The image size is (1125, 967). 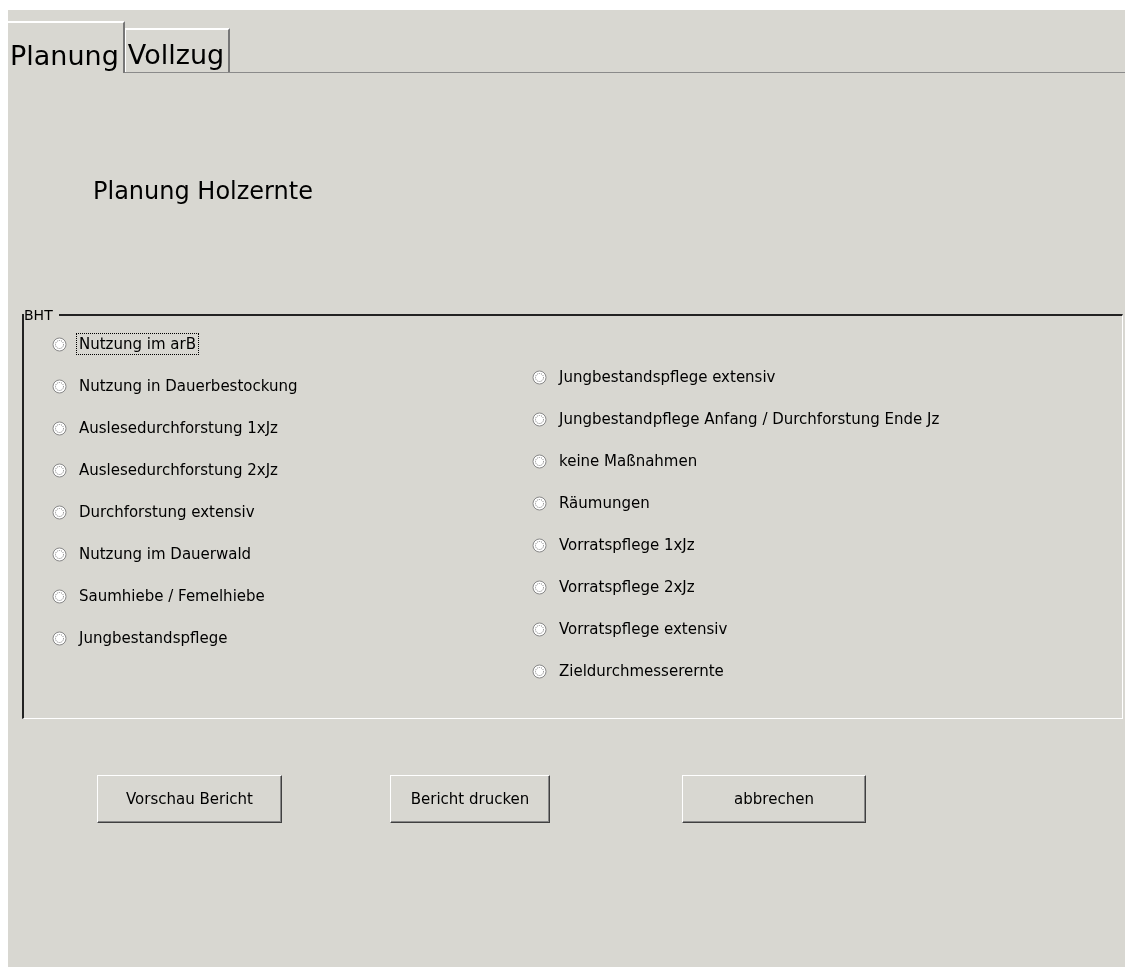 What do you see at coordinates (167, 512) in the screenshot?
I see `radio-label: Durchforstung extensiv` at bounding box center [167, 512].